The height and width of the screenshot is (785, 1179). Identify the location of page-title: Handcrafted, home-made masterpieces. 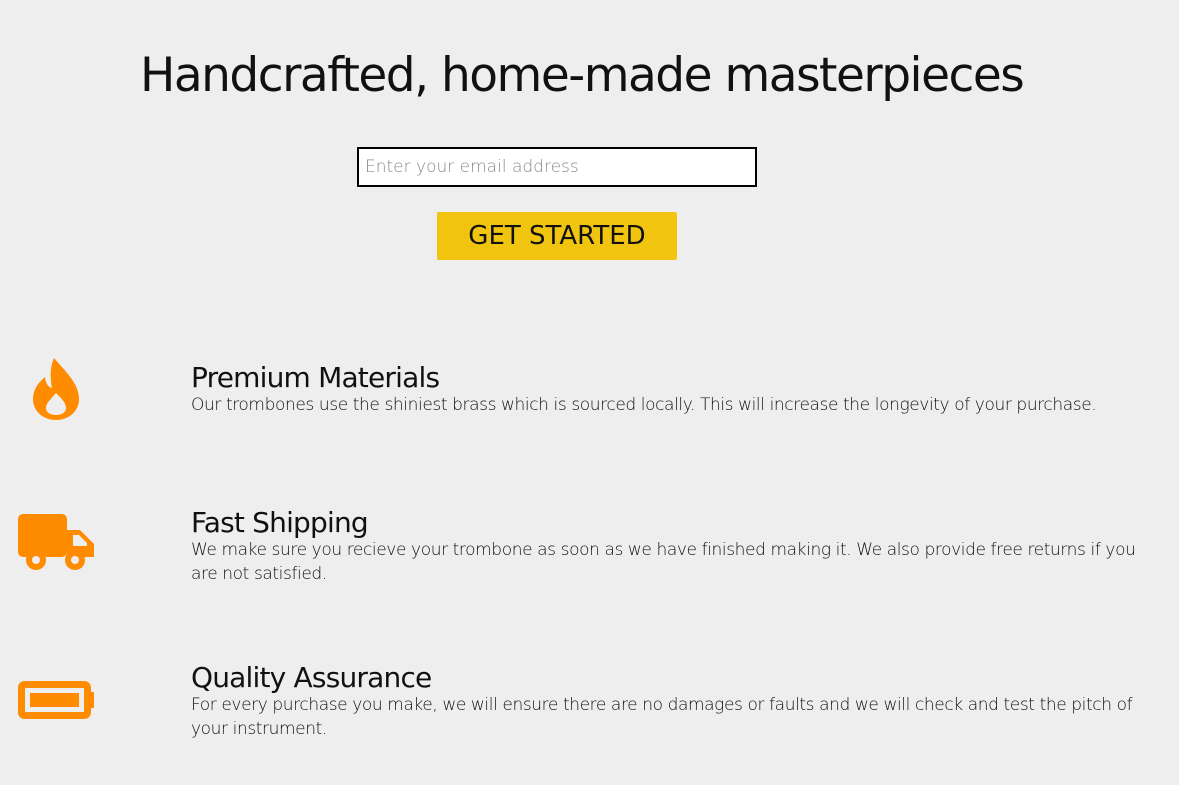
(582, 75).